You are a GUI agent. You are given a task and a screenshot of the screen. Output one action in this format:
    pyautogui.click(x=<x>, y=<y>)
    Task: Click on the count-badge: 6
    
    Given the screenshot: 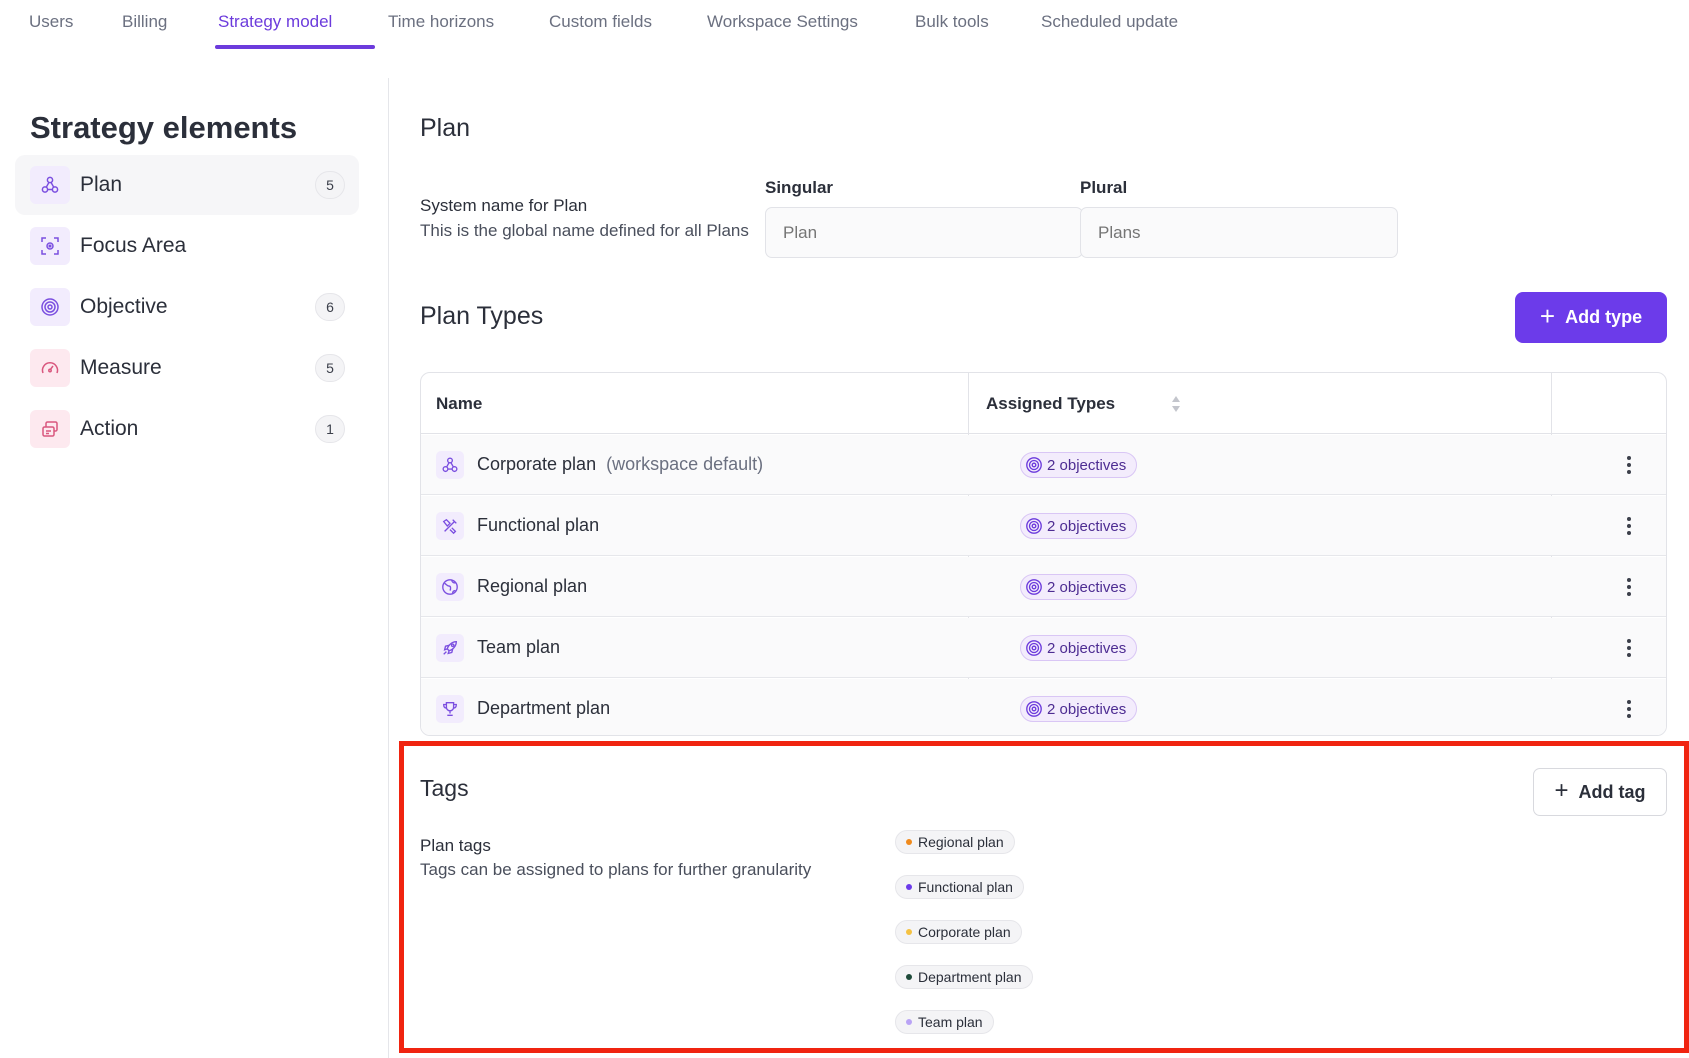 What is the action you would take?
    pyautogui.click(x=330, y=307)
    